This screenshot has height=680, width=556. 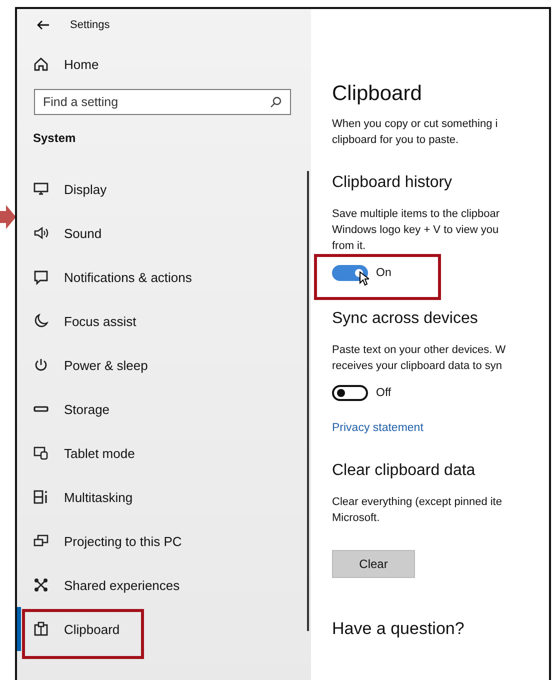 I want to click on screens-icon, so click(x=41, y=541).